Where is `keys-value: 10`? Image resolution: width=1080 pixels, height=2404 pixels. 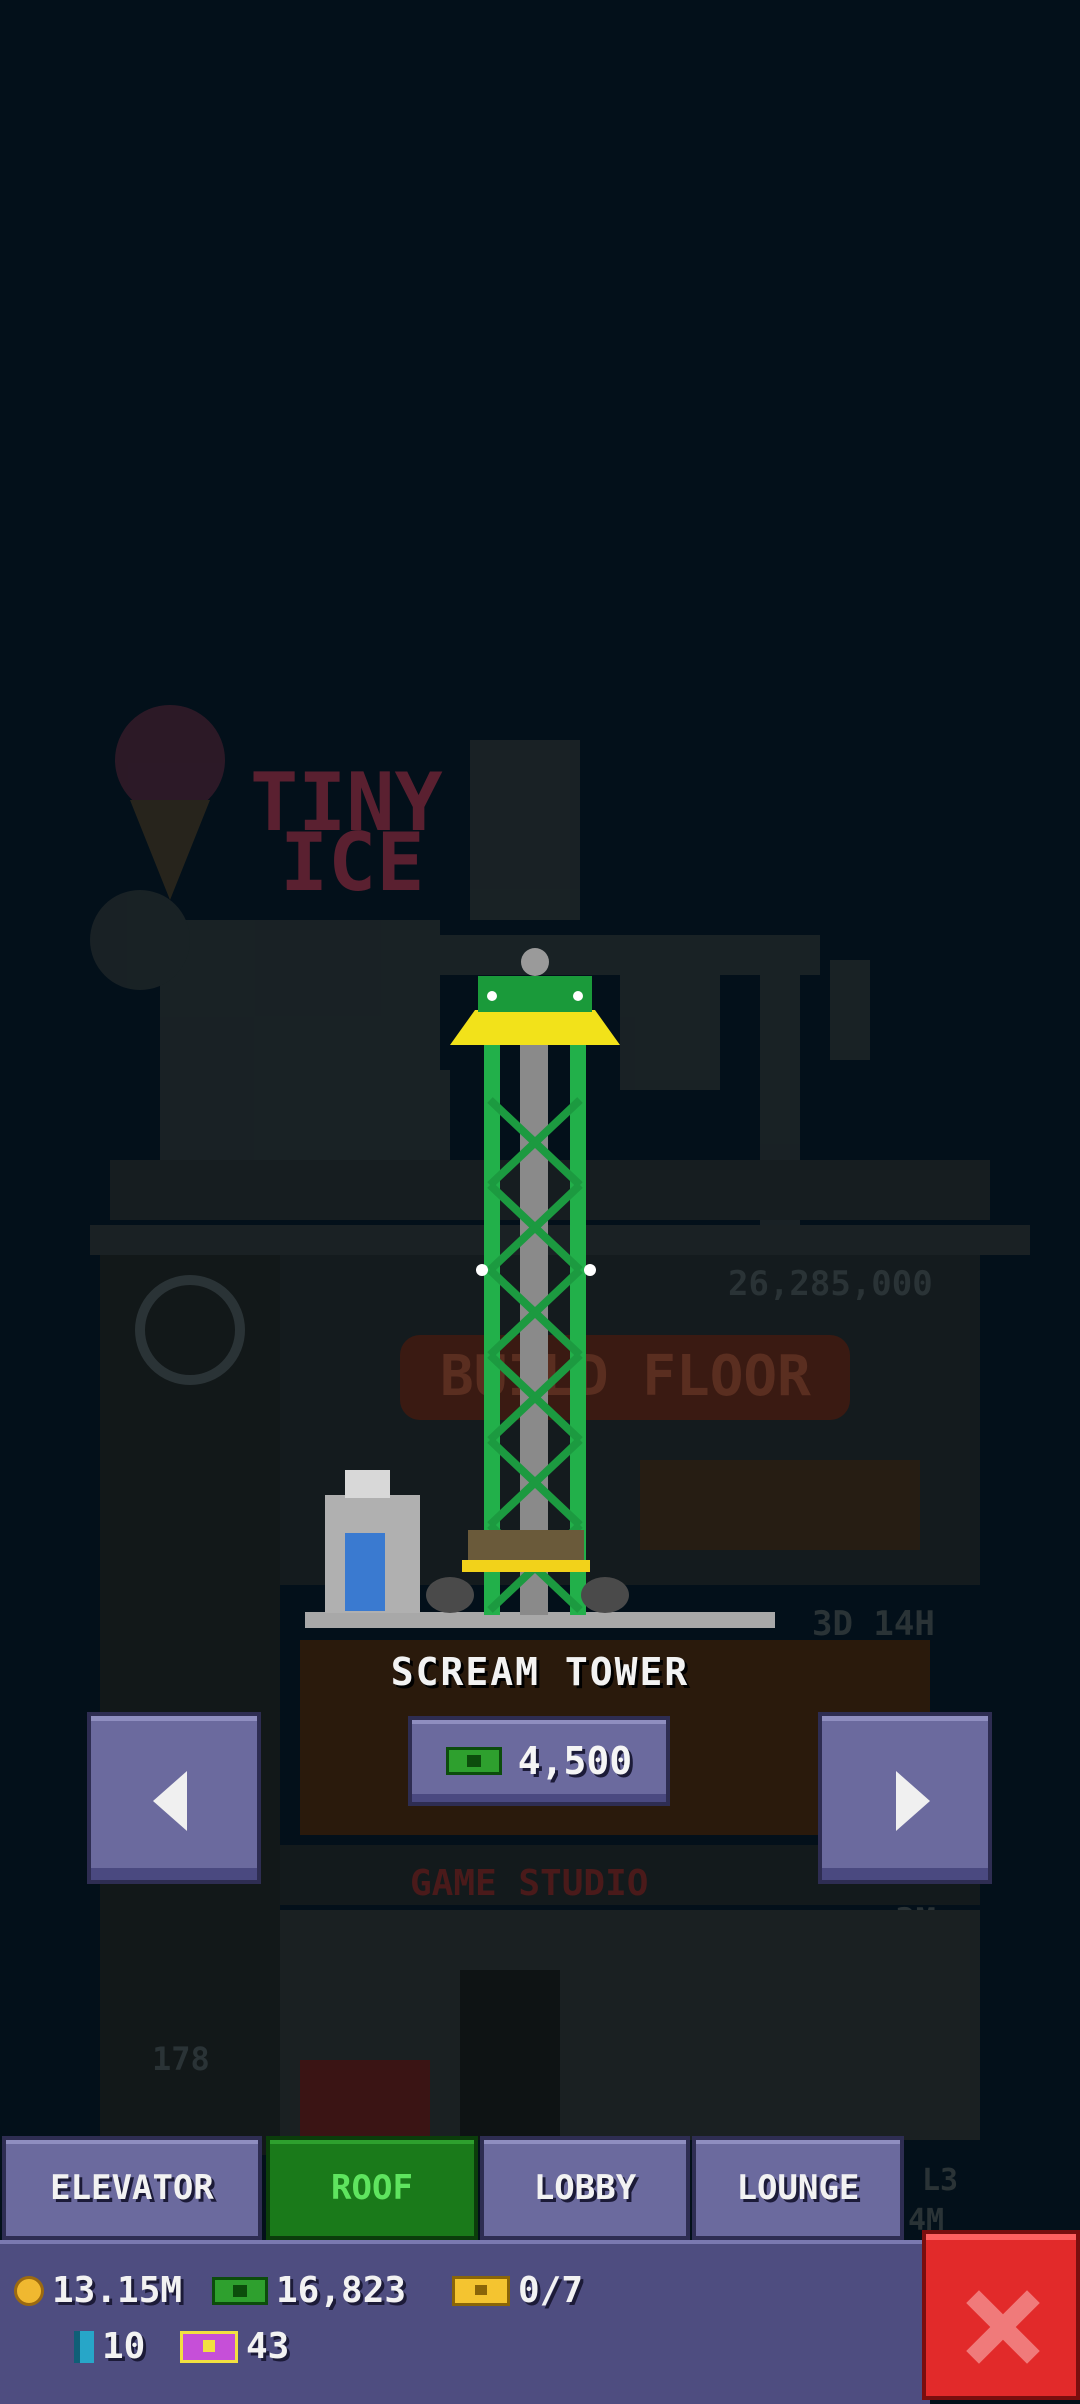
keys-value: 10 is located at coordinates (124, 2346).